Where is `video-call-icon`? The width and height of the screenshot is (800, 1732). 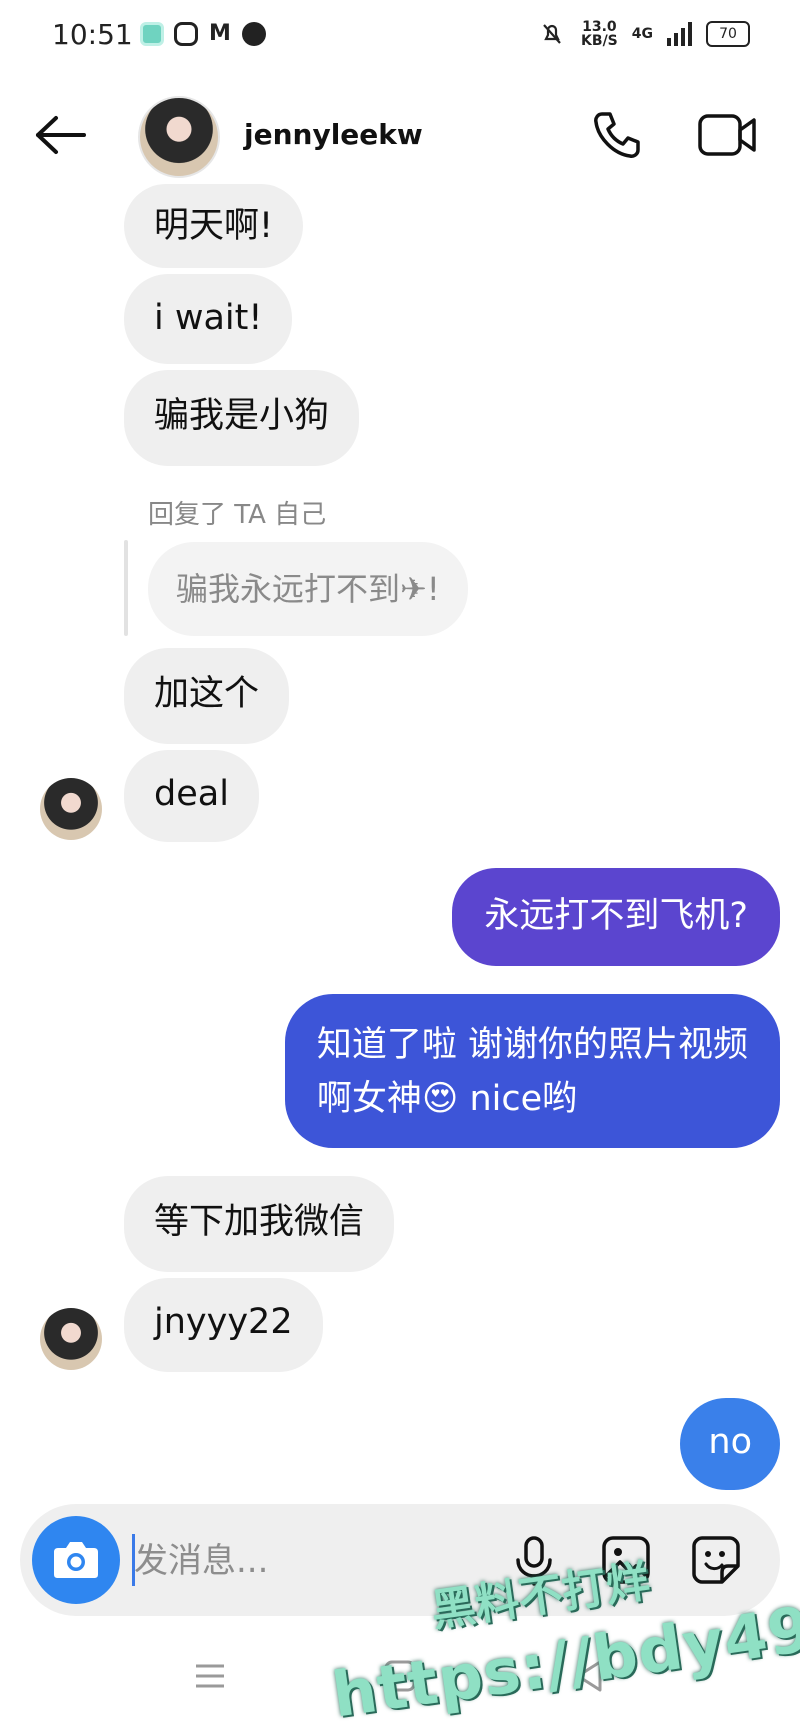
video-call-icon is located at coordinates (728, 135).